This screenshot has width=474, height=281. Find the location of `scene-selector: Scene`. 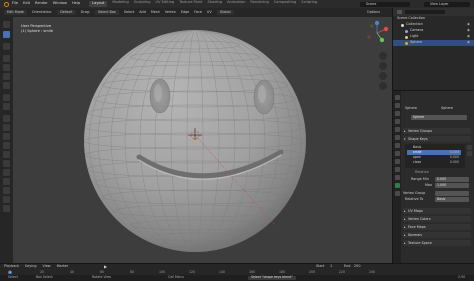

scene-selector: Scene is located at coordinates (385, 4).